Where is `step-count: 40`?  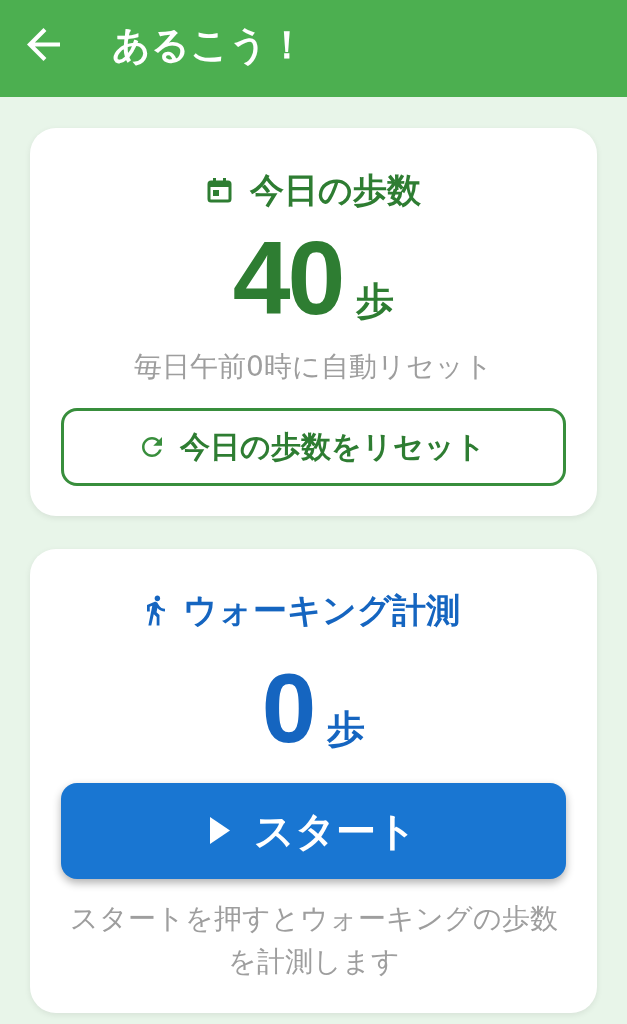
step-count: 40 is located at coordinates (287, 278).